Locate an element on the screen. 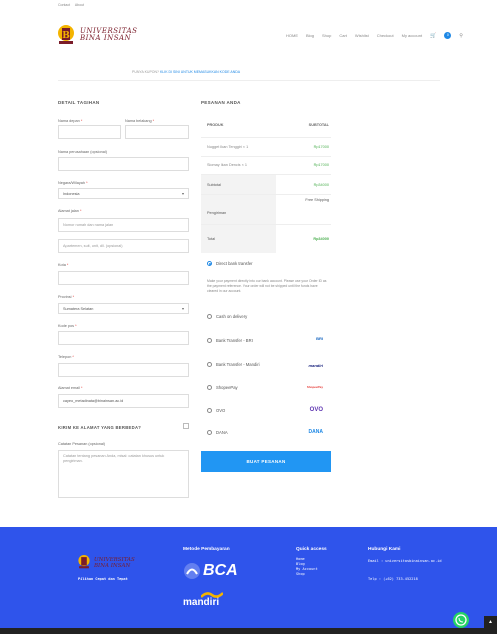  cart-count-badge: 0 is located at coordinates (448, 35).